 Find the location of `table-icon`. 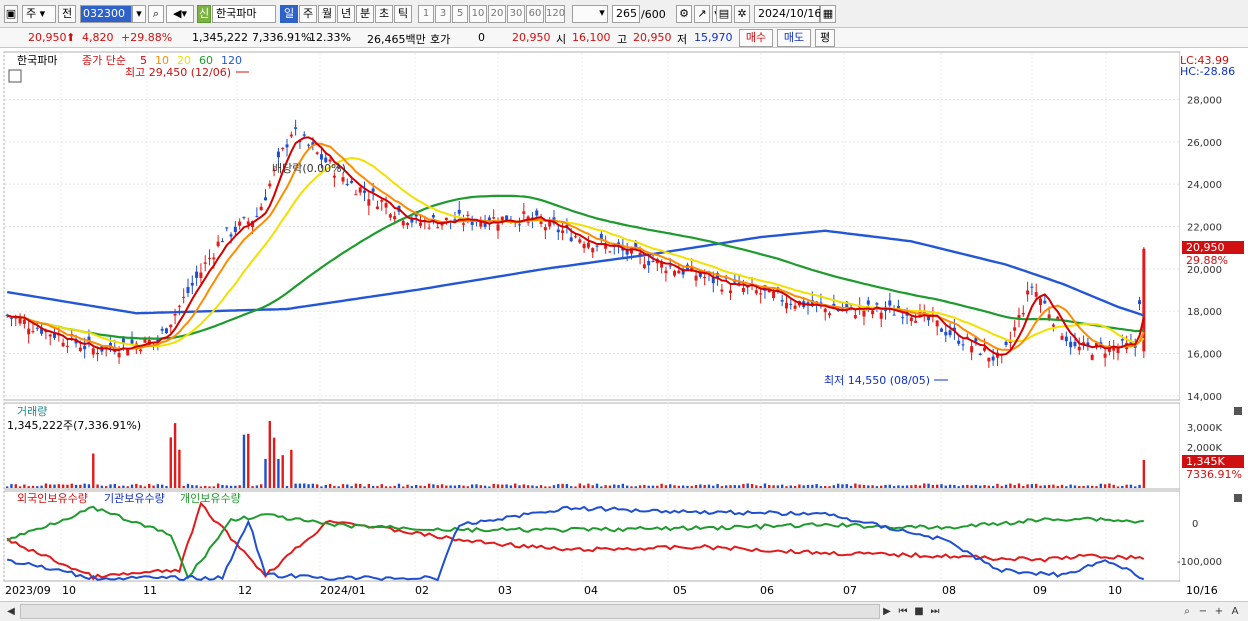

table-icon is located at coordinates (15, 76).